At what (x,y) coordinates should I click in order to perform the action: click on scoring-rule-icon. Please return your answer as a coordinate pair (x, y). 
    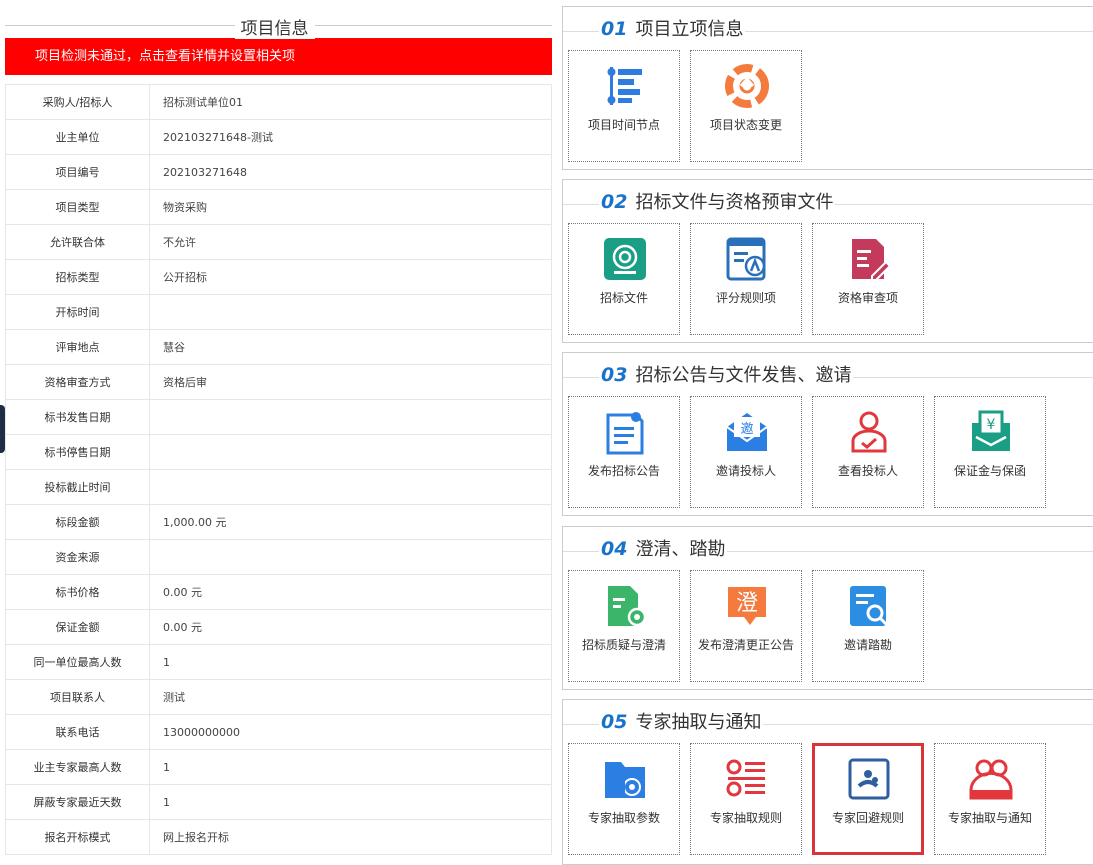
    Looking at the image, I should click on (747, 259).